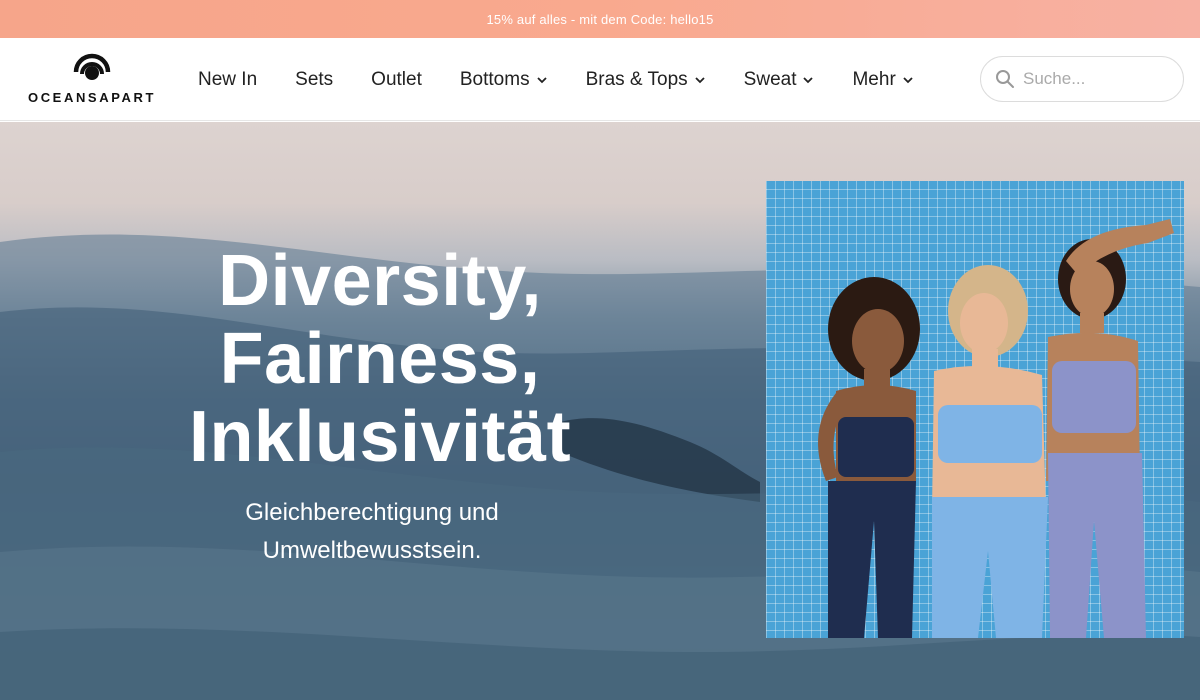 The width and height of the screenshot is (1200, 700). I want to click on nav-item-sets: Sets, so click(314, 80).